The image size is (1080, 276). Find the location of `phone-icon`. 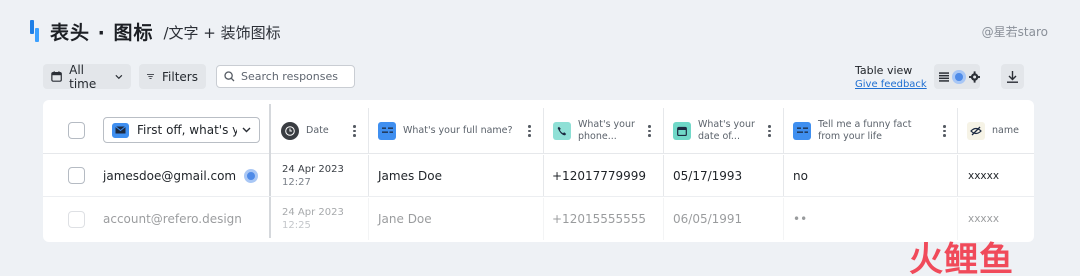

phone-icon is located at coordinates (562, 130).